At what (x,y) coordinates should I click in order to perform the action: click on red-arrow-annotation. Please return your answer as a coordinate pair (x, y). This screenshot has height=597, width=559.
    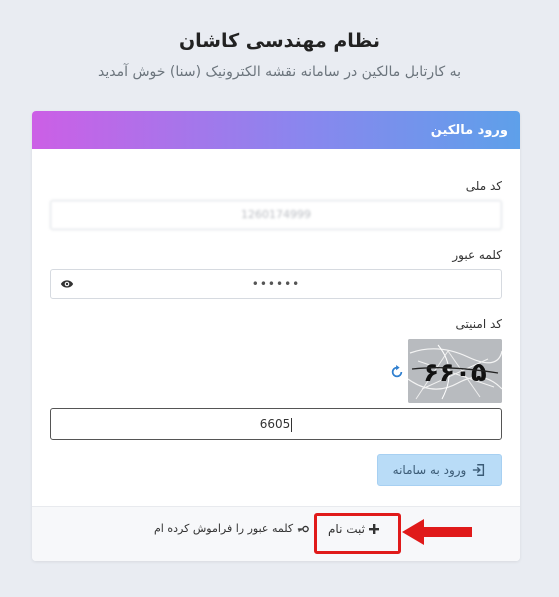
    Looking at the image, I should click on (437, 532).